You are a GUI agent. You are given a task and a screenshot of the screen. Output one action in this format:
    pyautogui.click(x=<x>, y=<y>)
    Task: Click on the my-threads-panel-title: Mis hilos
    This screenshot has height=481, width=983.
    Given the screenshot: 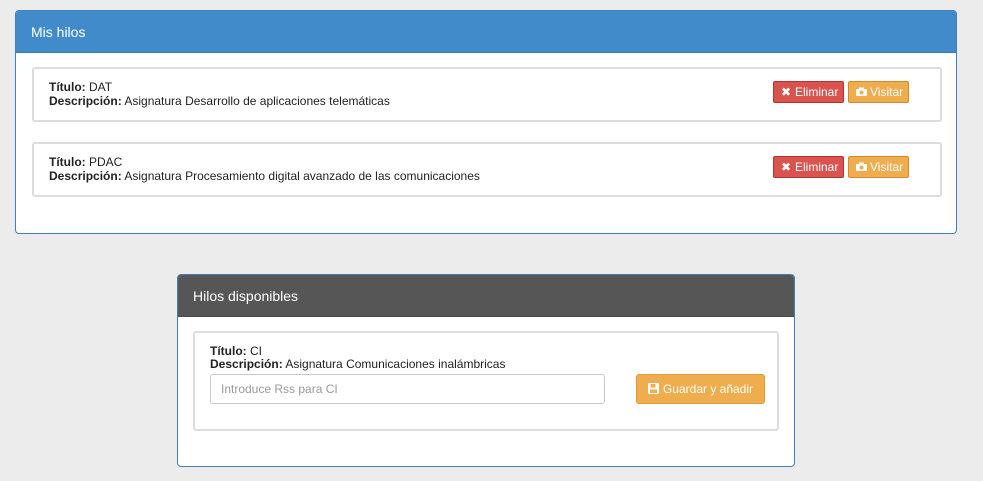 What is the action you would take?
    pyautogui.click(x=486, y=32)
    